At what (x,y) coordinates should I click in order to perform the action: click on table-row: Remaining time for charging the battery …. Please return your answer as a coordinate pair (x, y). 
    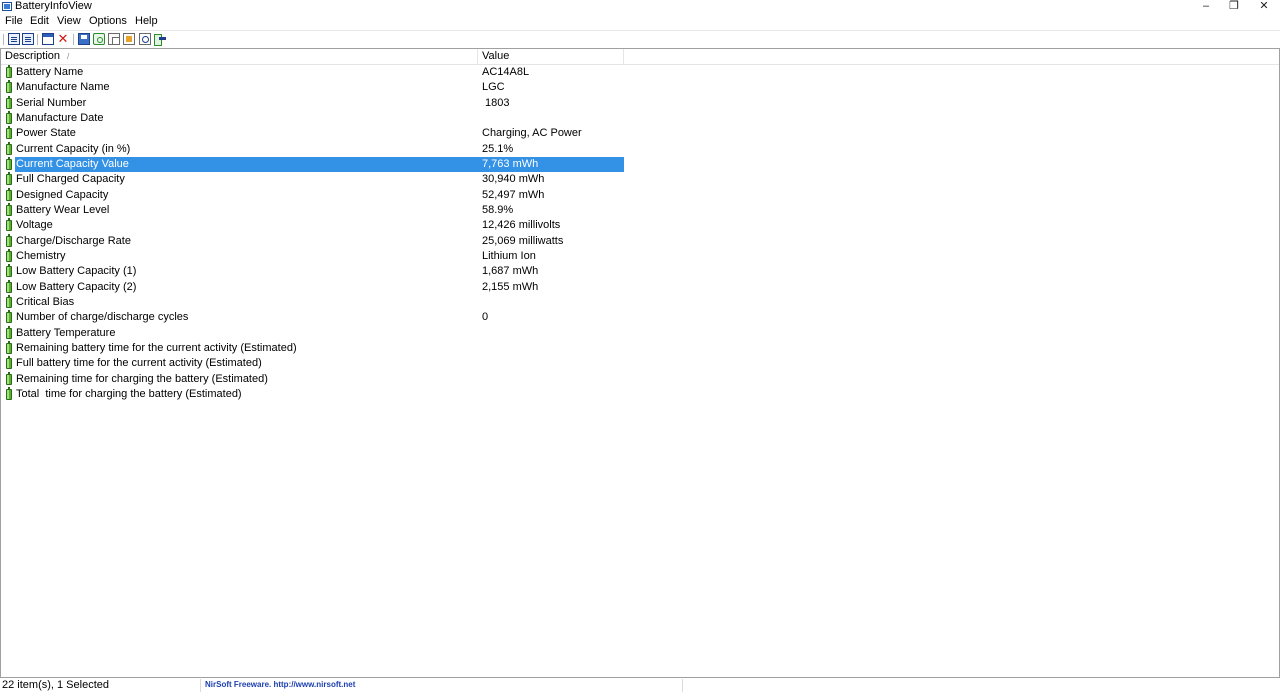
    Looking at the image, I should click on (640, 379).